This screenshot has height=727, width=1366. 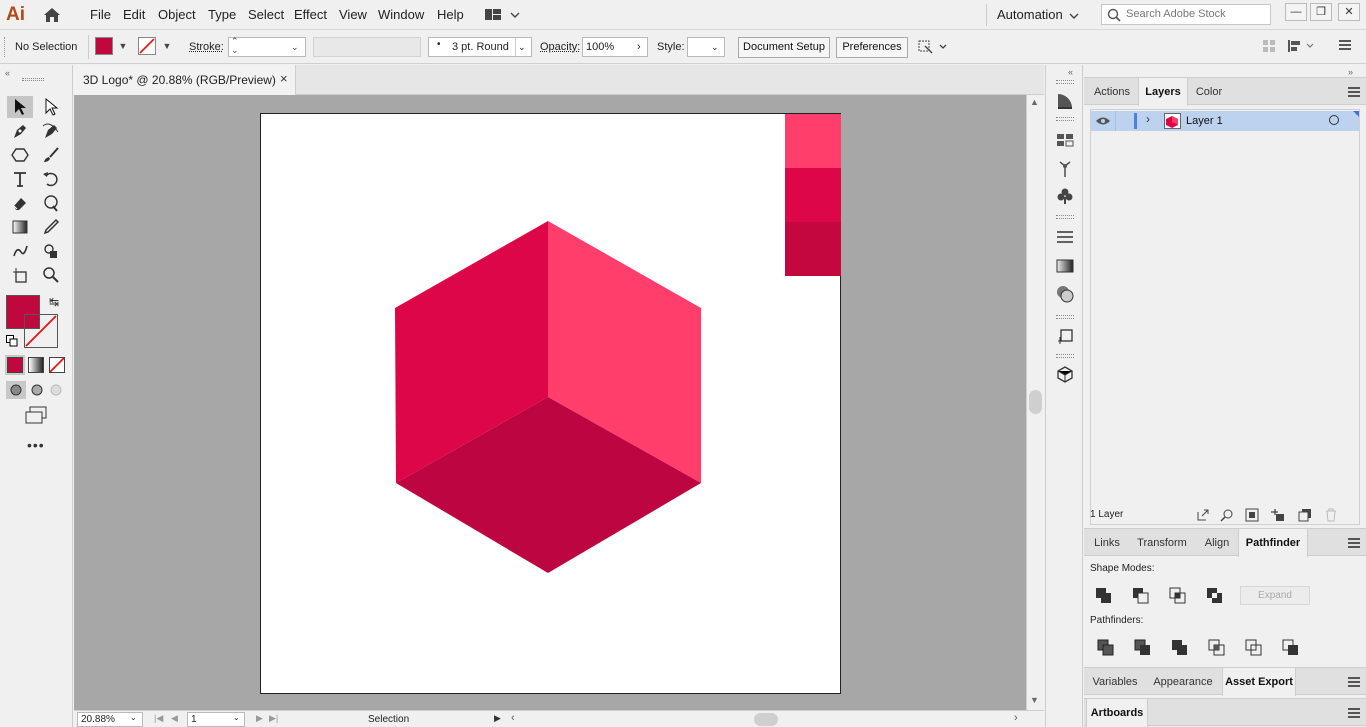 What do you see at coordinates (104, 46) in the screenshot?
I see `fill-swatch` at bounding box center [104, 46].